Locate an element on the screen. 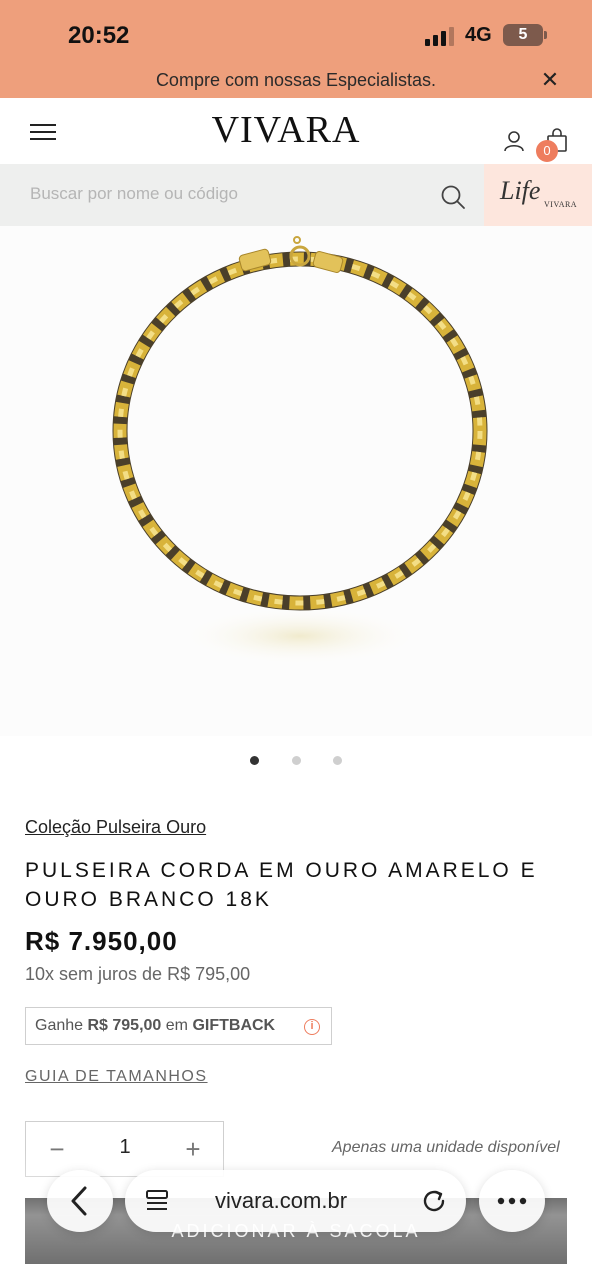 This screenshot has height=1280, width=592. network-type: 4G is located at coordinates (478, 35).